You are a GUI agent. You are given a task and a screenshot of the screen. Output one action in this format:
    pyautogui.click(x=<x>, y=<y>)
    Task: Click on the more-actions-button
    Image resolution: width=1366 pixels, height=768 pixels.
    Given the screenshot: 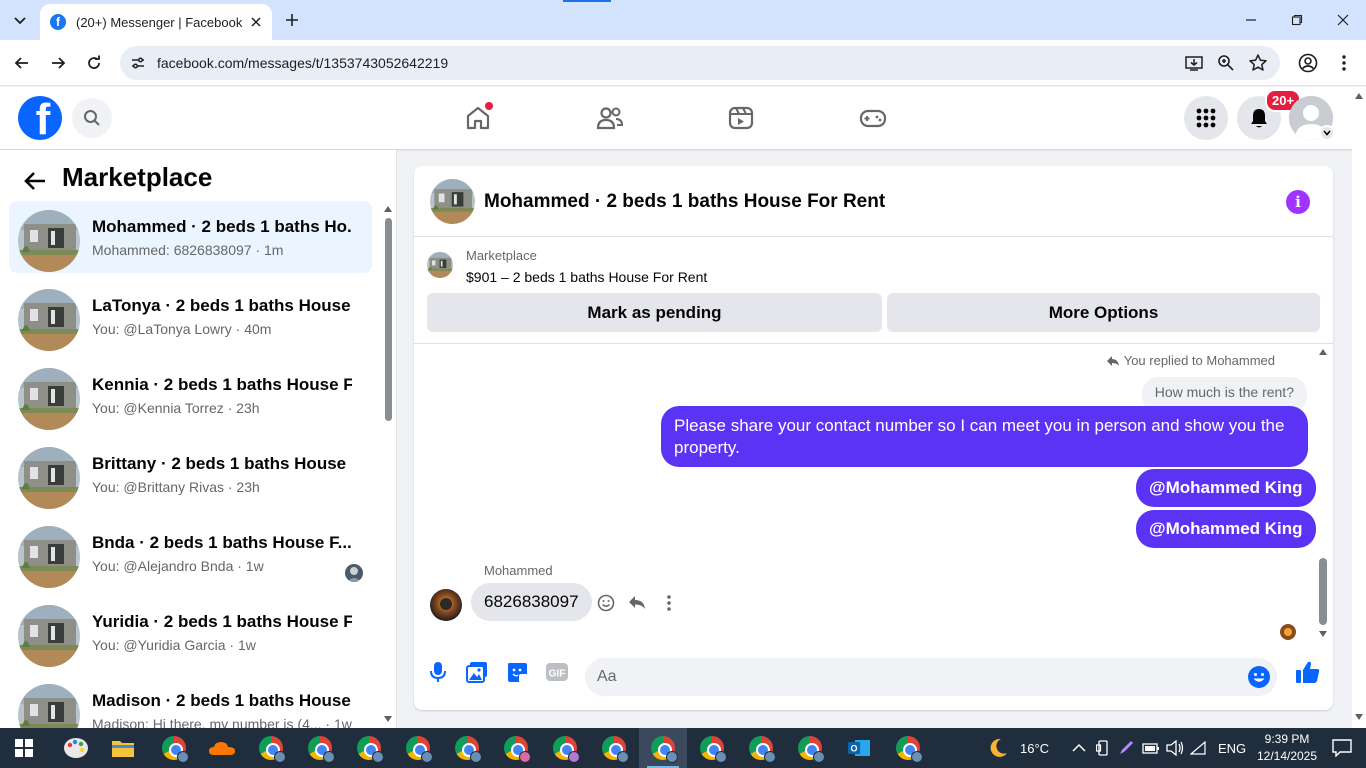 What is the action you would take?
    pyautogui.click(x=669, y=603)
    